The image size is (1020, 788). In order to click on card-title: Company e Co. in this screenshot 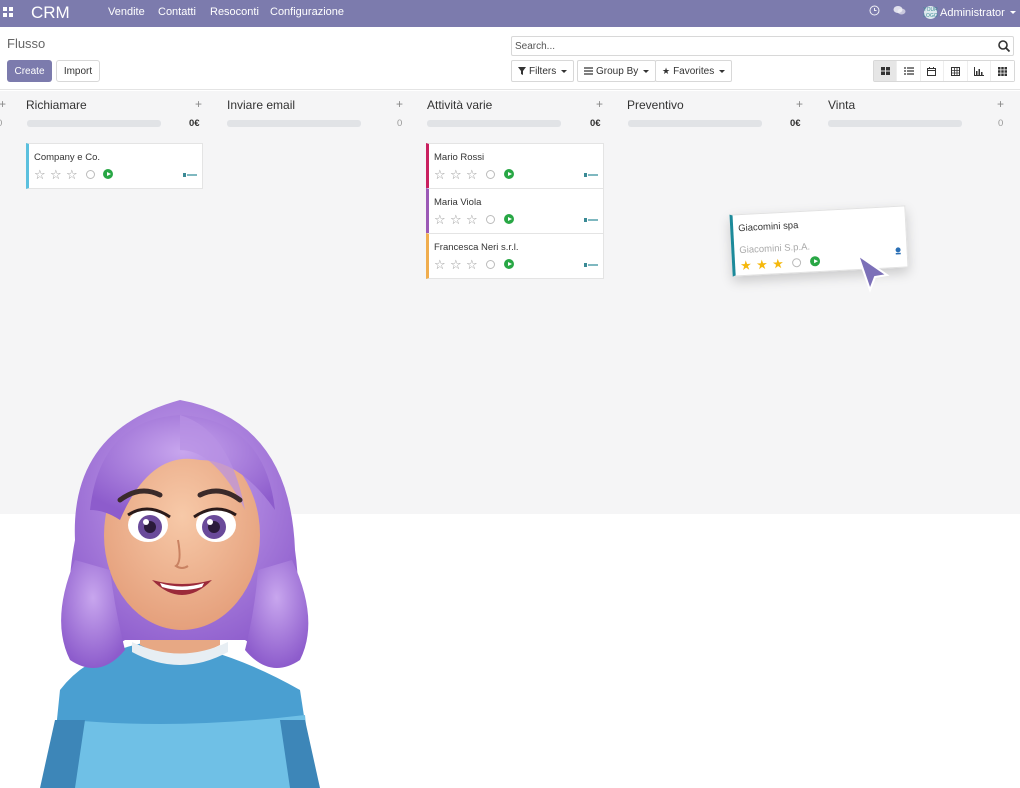, I will do `click(67, 157)`.